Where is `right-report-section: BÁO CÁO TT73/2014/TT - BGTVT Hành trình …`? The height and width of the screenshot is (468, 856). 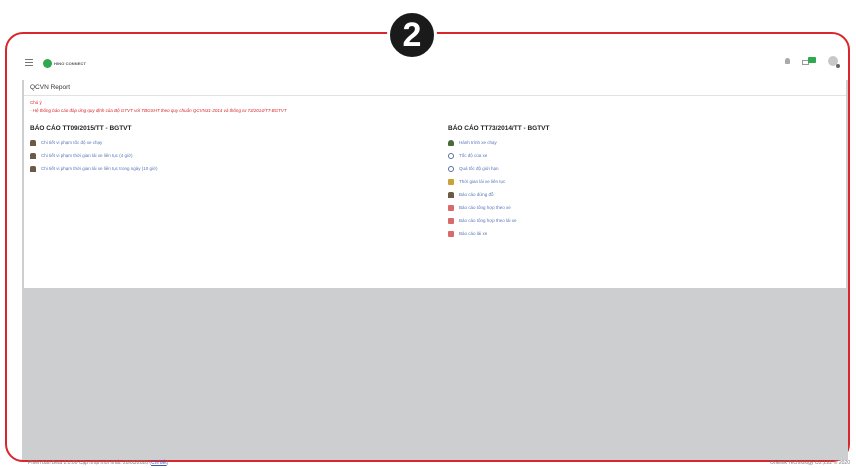
right-report-section: BÁO CÁO TT73/2014/TT - BGTVT Hành trình … is located at coordinates (638, 182).